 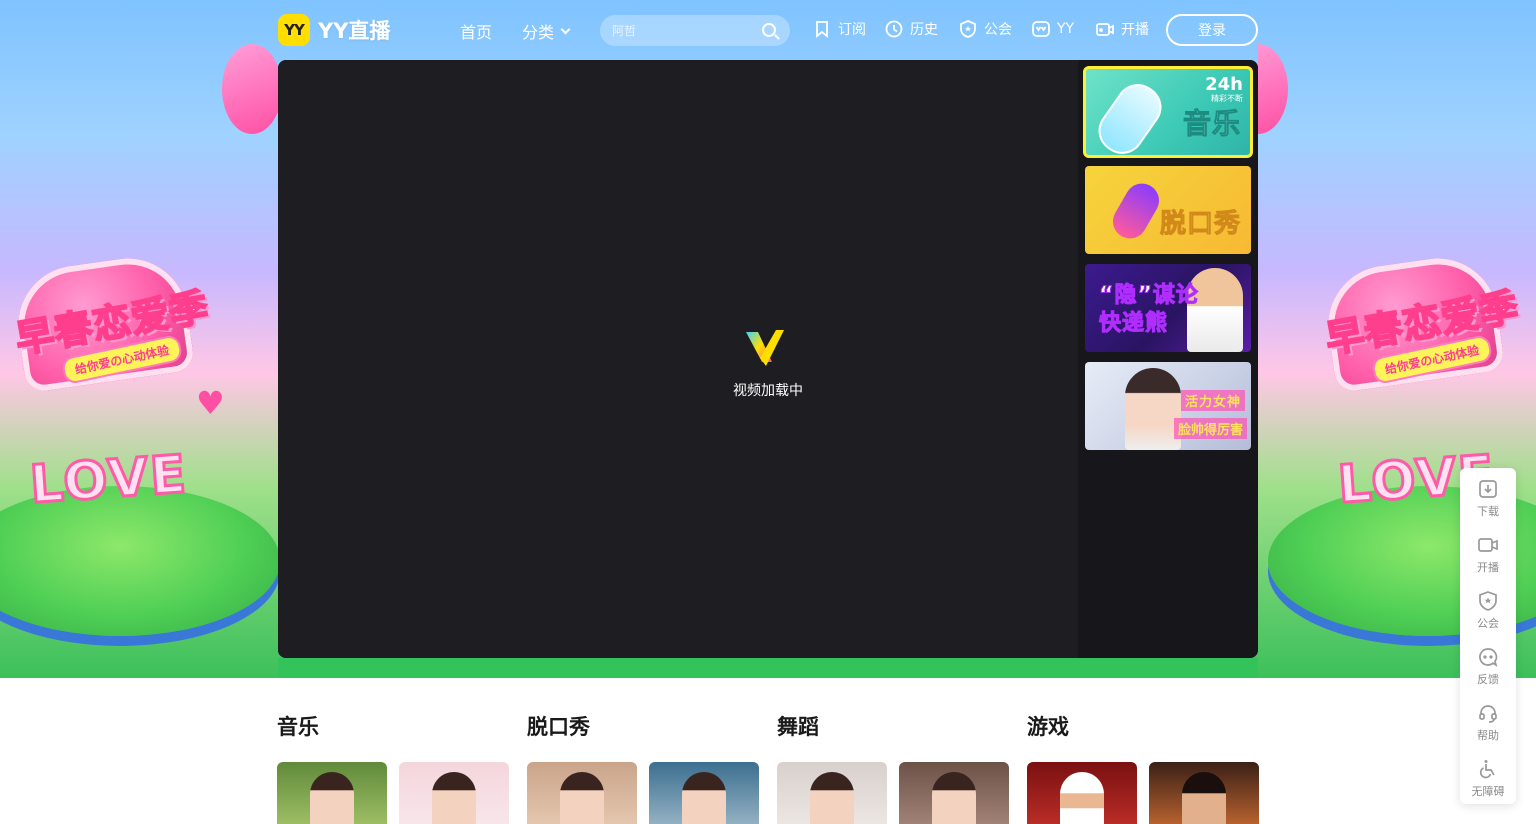 I want to click on recommend-card-goddess: 活力女神 脸帅得厉害, so click(x=1168, y=406).